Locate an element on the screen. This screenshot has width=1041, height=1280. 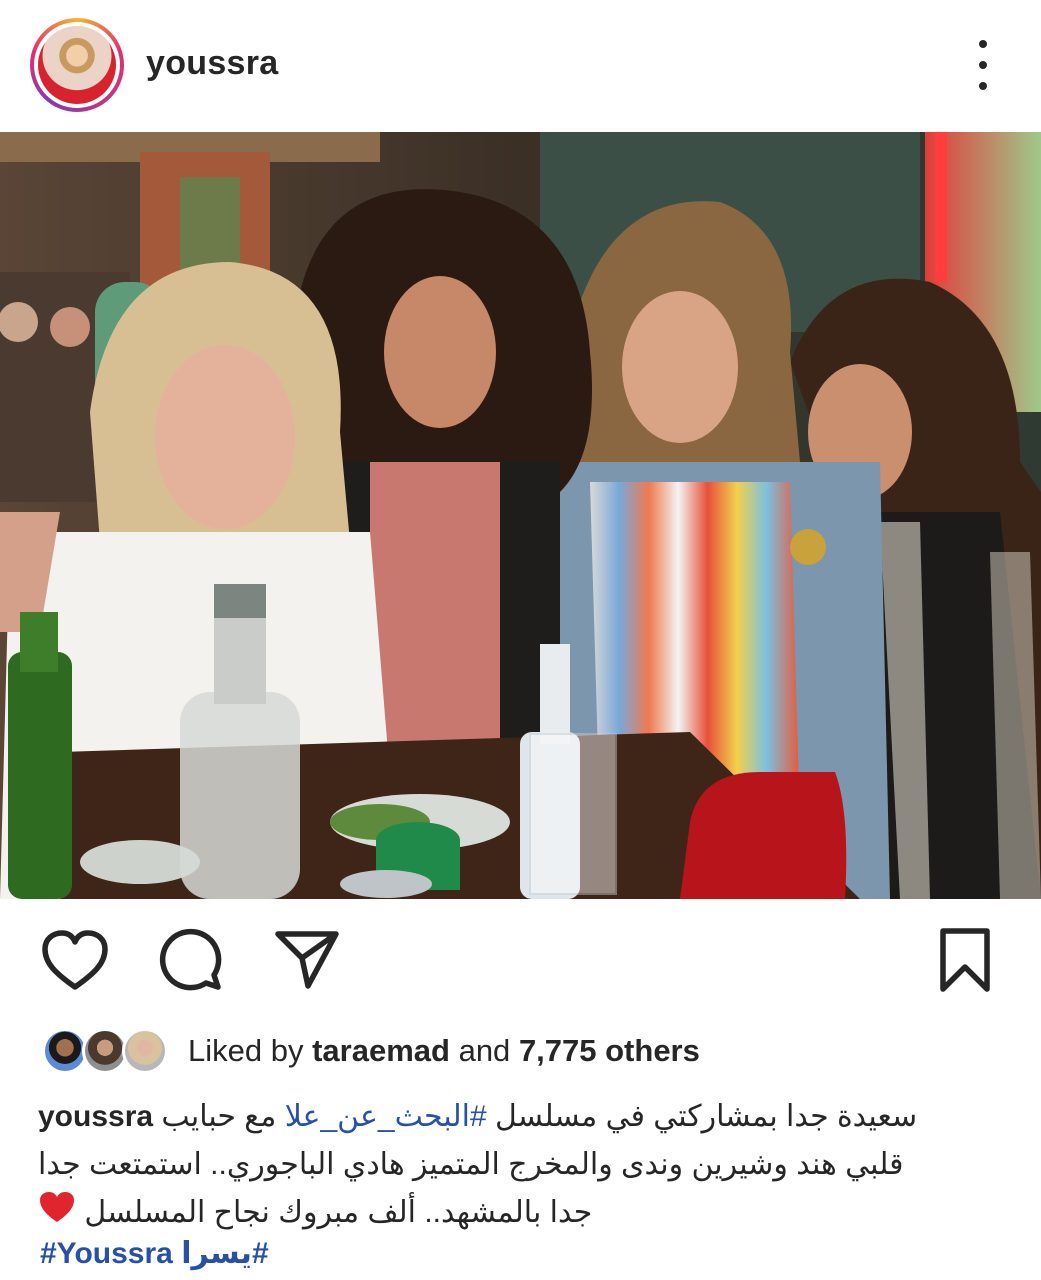
caption-line-3: جدا بالمشهد.. ألف مبروك نجاح المسلسل is located at coordinates (518, 1214).